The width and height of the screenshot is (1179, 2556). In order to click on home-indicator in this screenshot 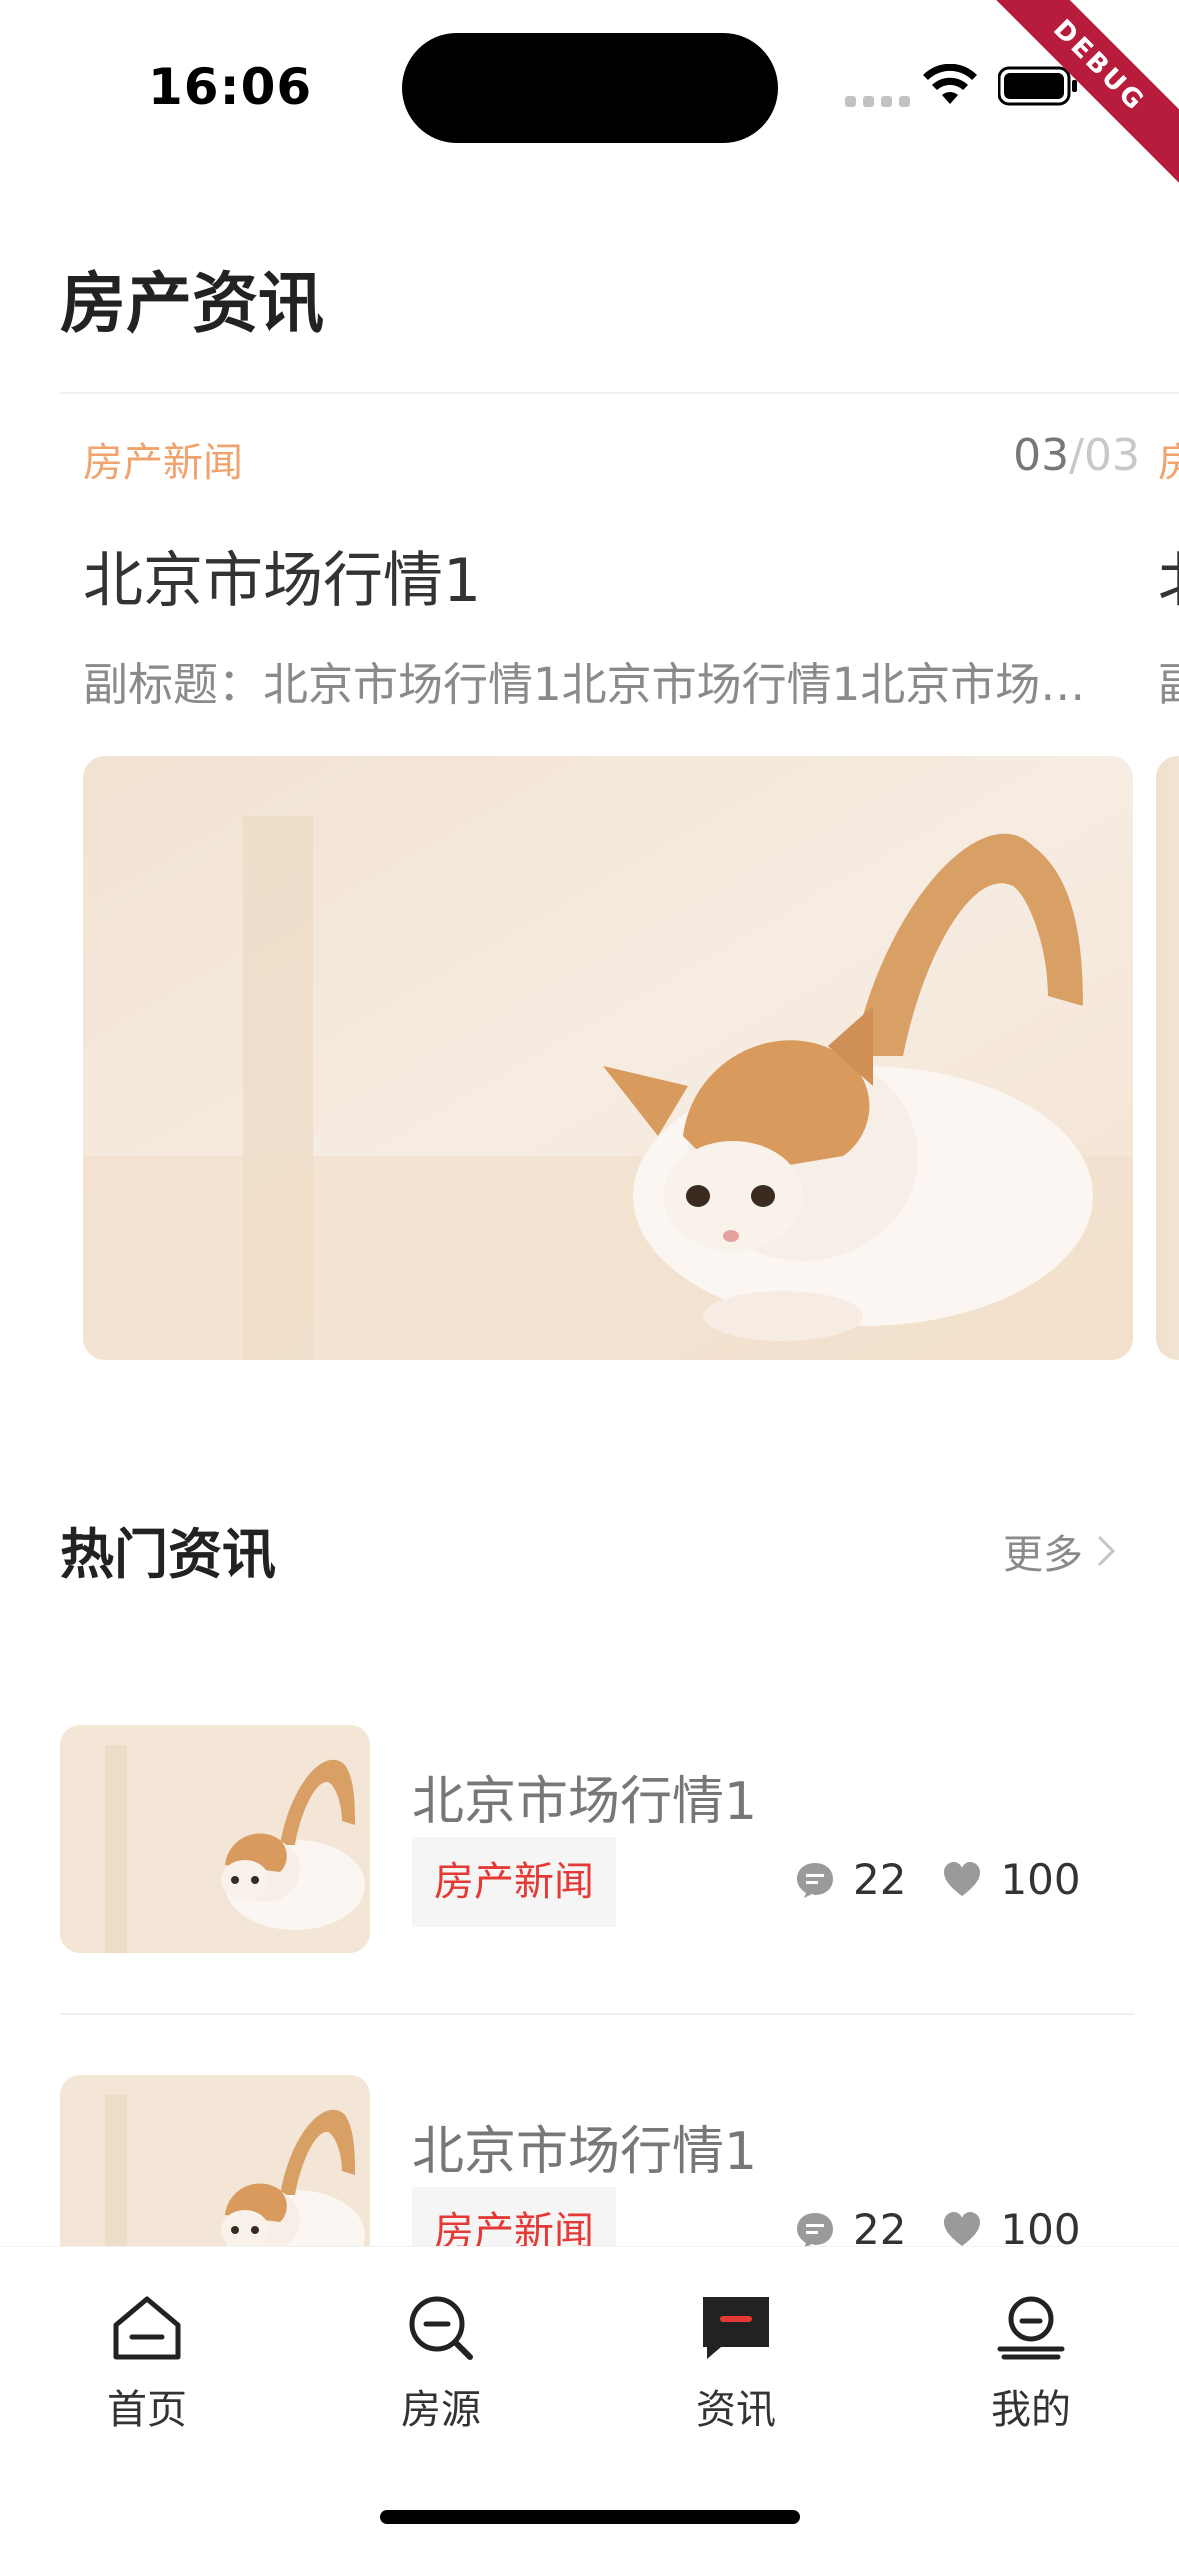, I will do `click(590, 2517)`.